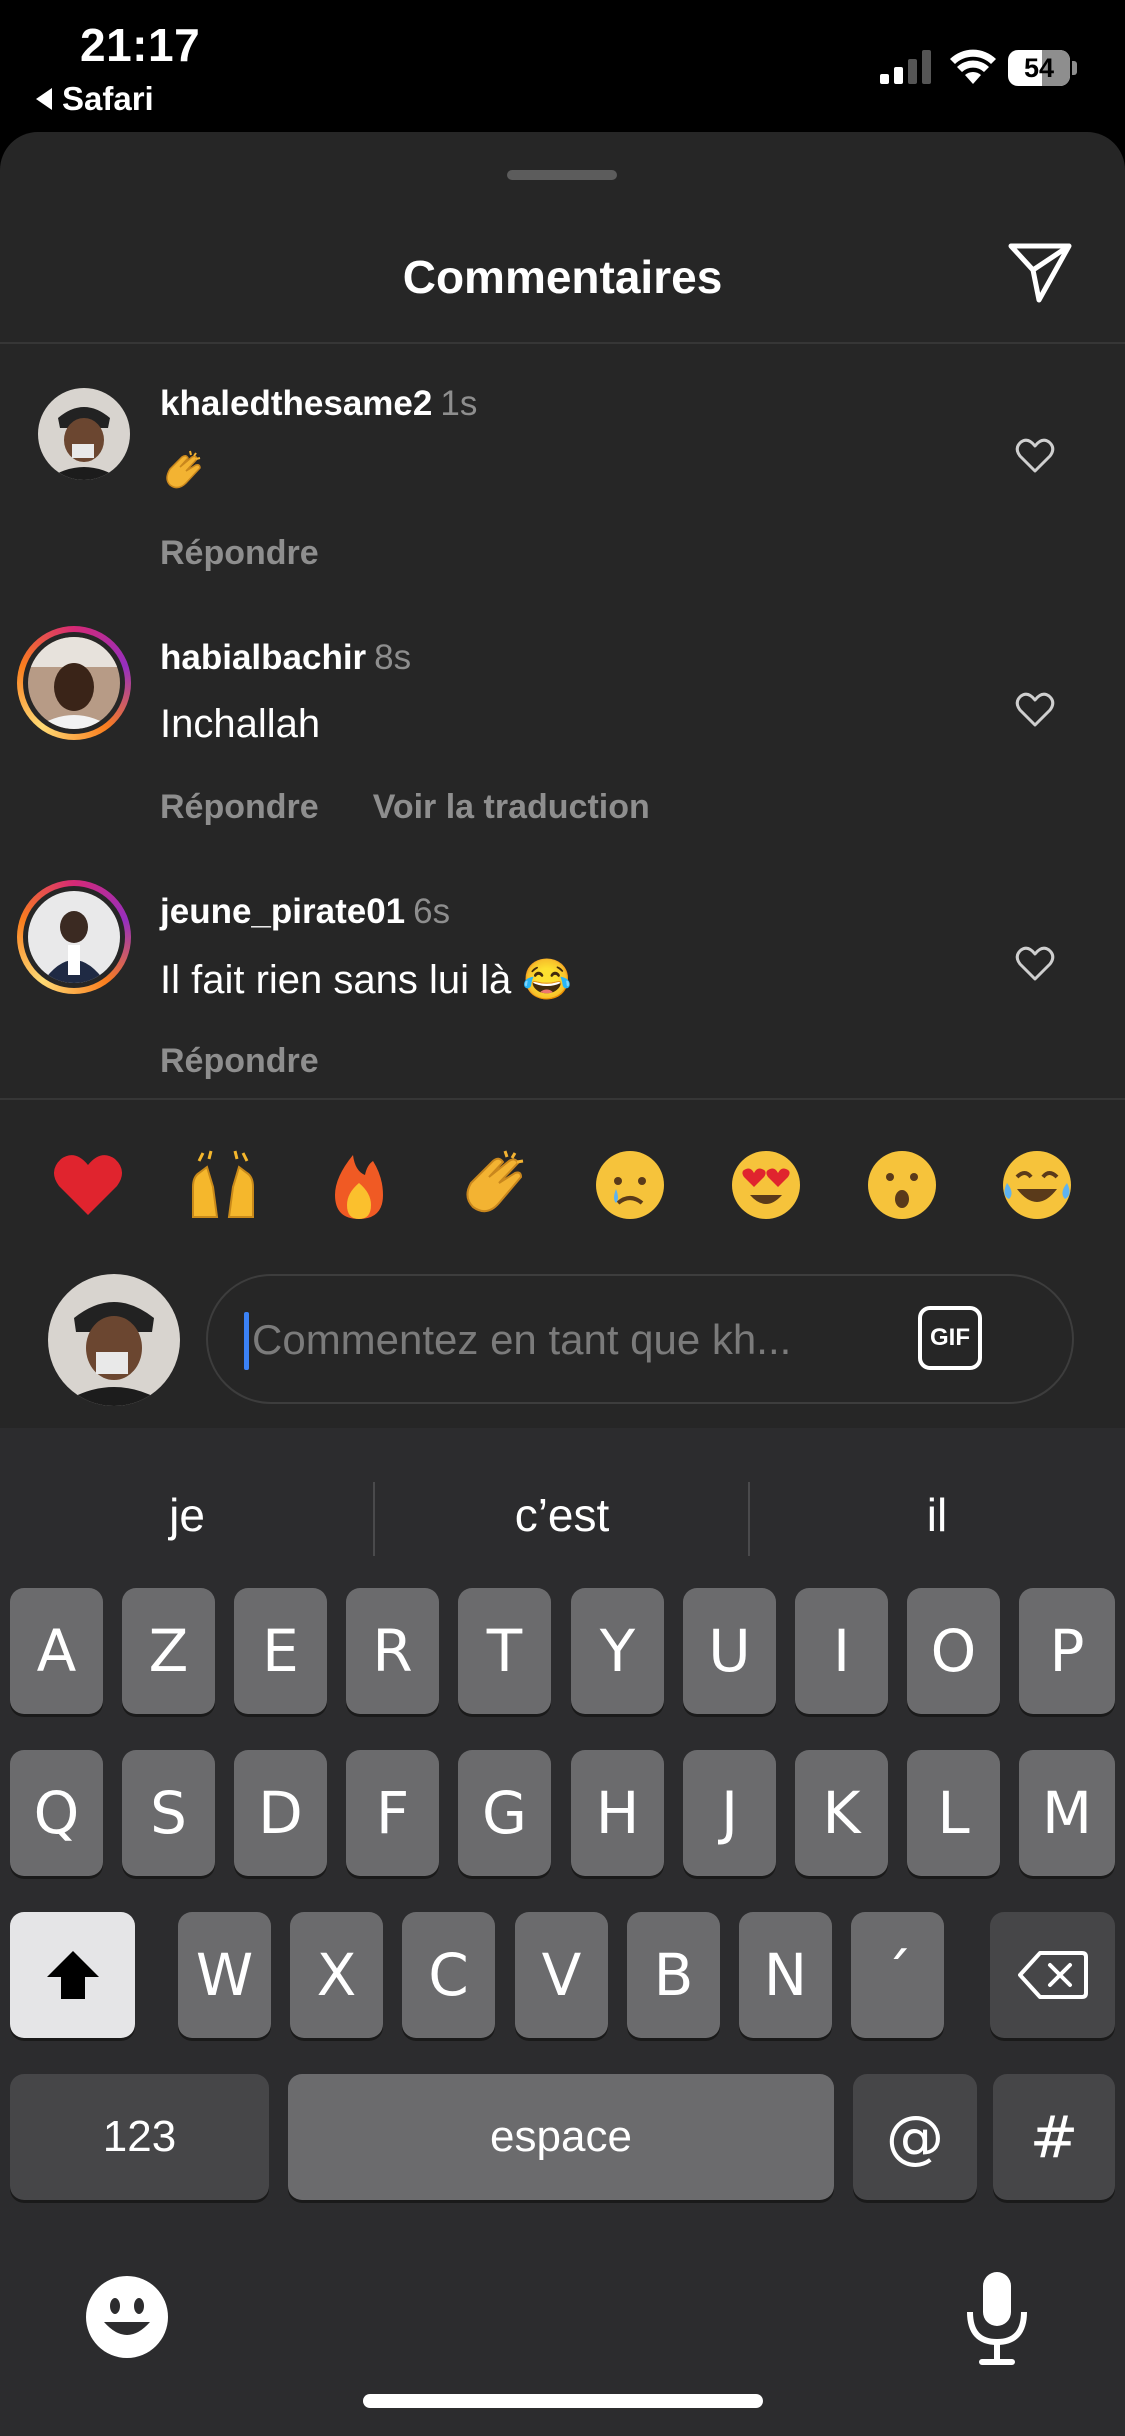  What do you see at coordinates (459, 403) in the screenshot?
I see `comment-age: 1s` at bounding box center [459, 403].